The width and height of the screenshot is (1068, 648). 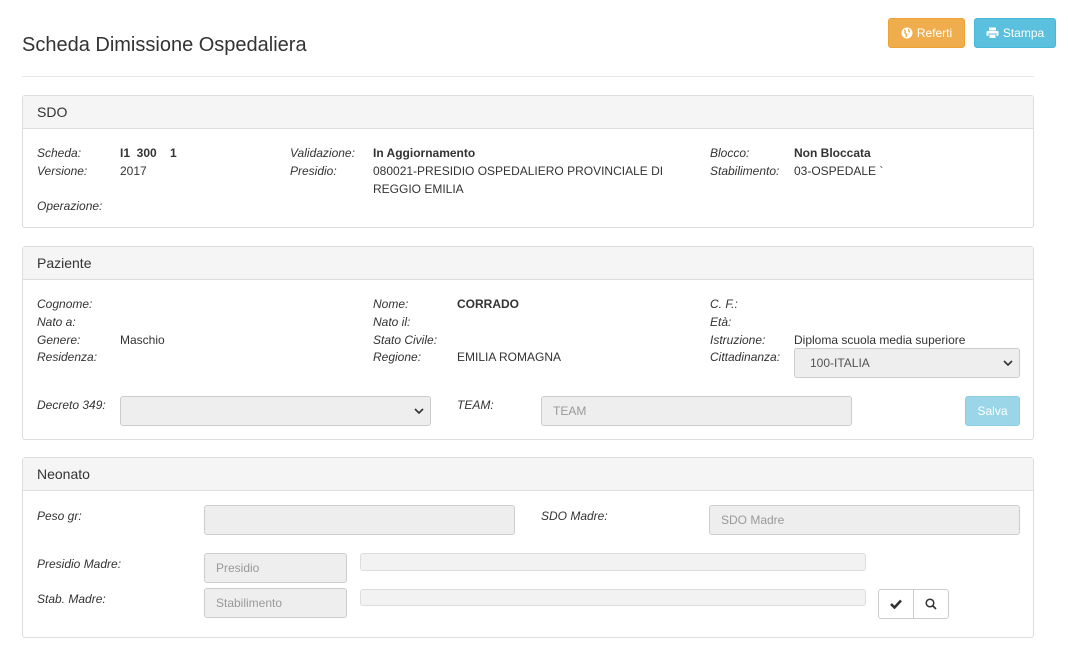 I want to click on team-input: TEAM, so click(x=696, y=411).